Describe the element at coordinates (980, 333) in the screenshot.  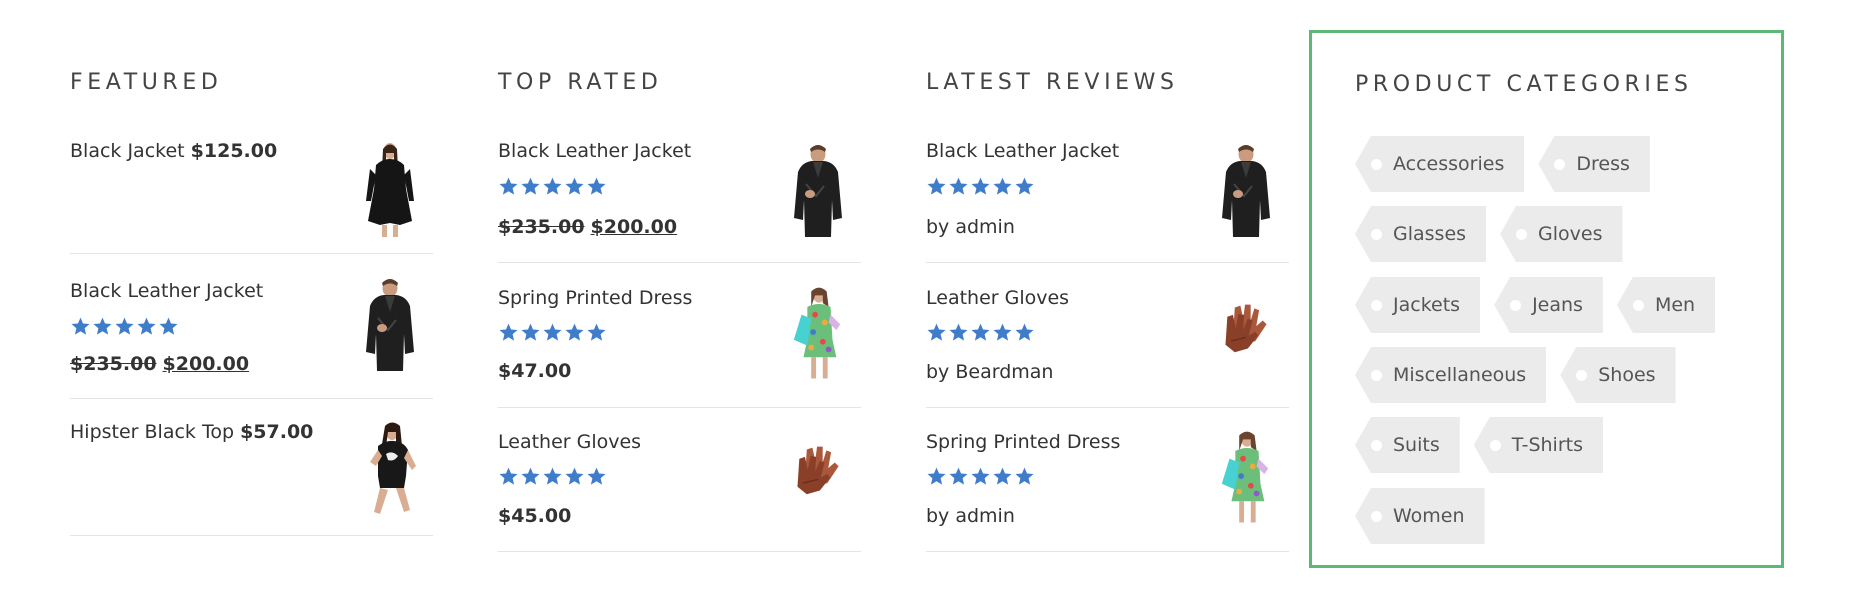
I see `star-rating` at that location.